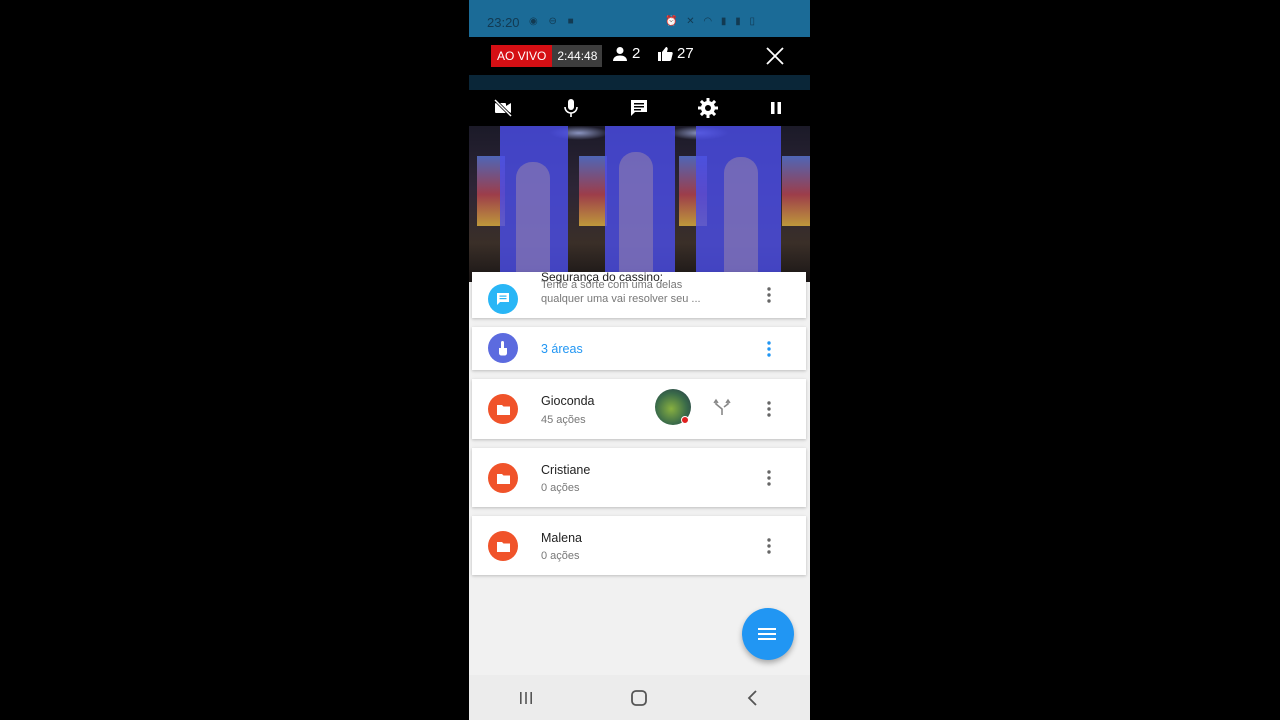  I want to click on live-label: AO VIVO, so click(522, 56).